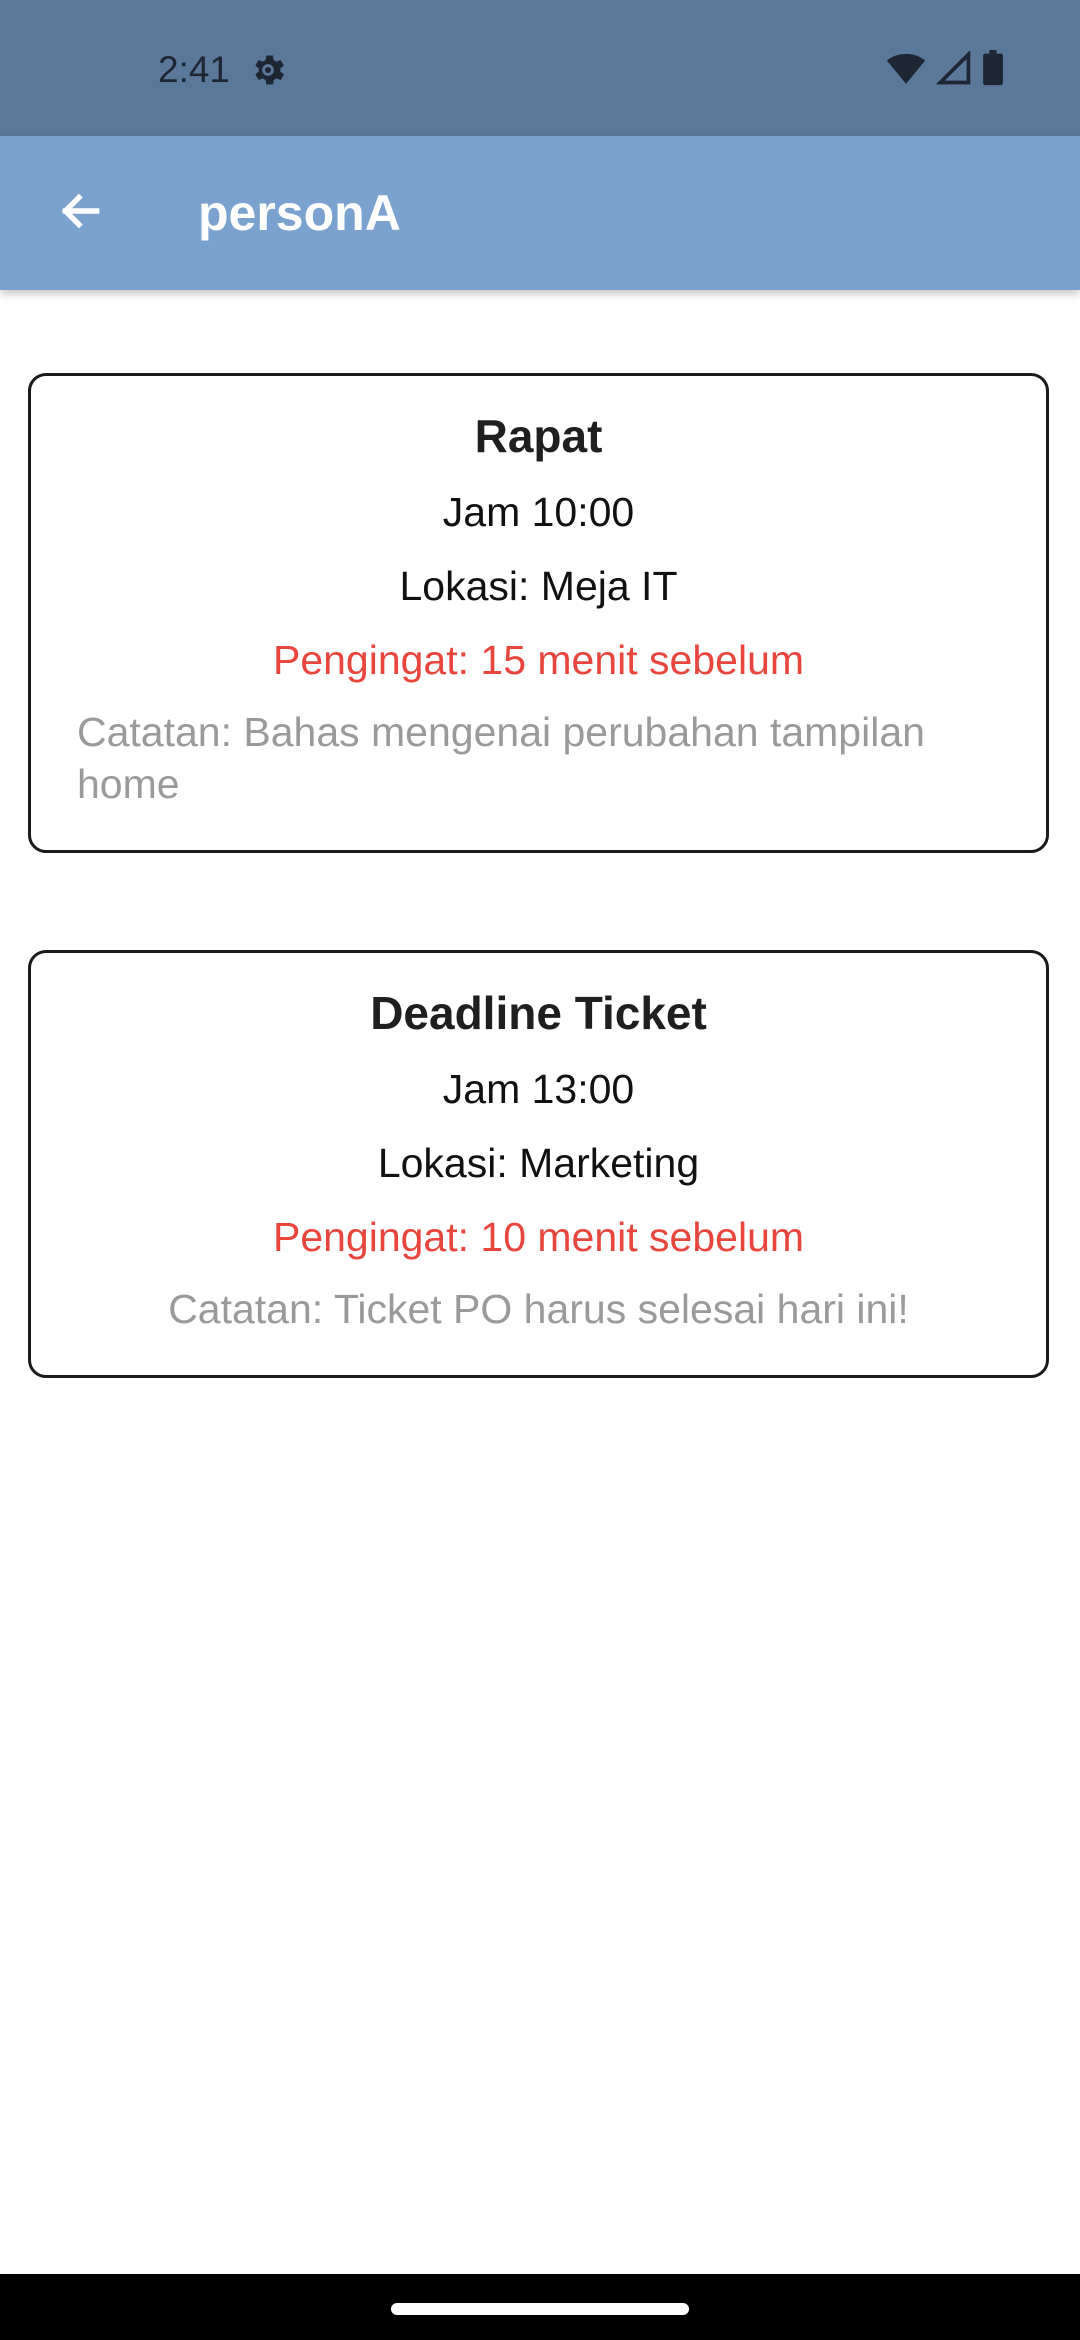  I want to click on page-title: personA, so click(299, 213).